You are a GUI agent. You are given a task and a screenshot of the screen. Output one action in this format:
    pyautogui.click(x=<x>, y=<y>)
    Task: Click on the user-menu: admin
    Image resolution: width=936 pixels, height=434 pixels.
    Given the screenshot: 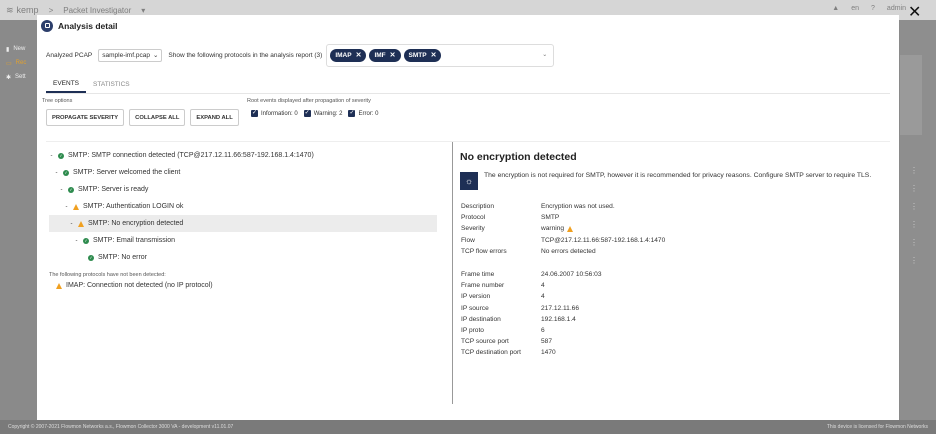 What is the action you would take?
    pyautogui.click(x=896, y=8)
    